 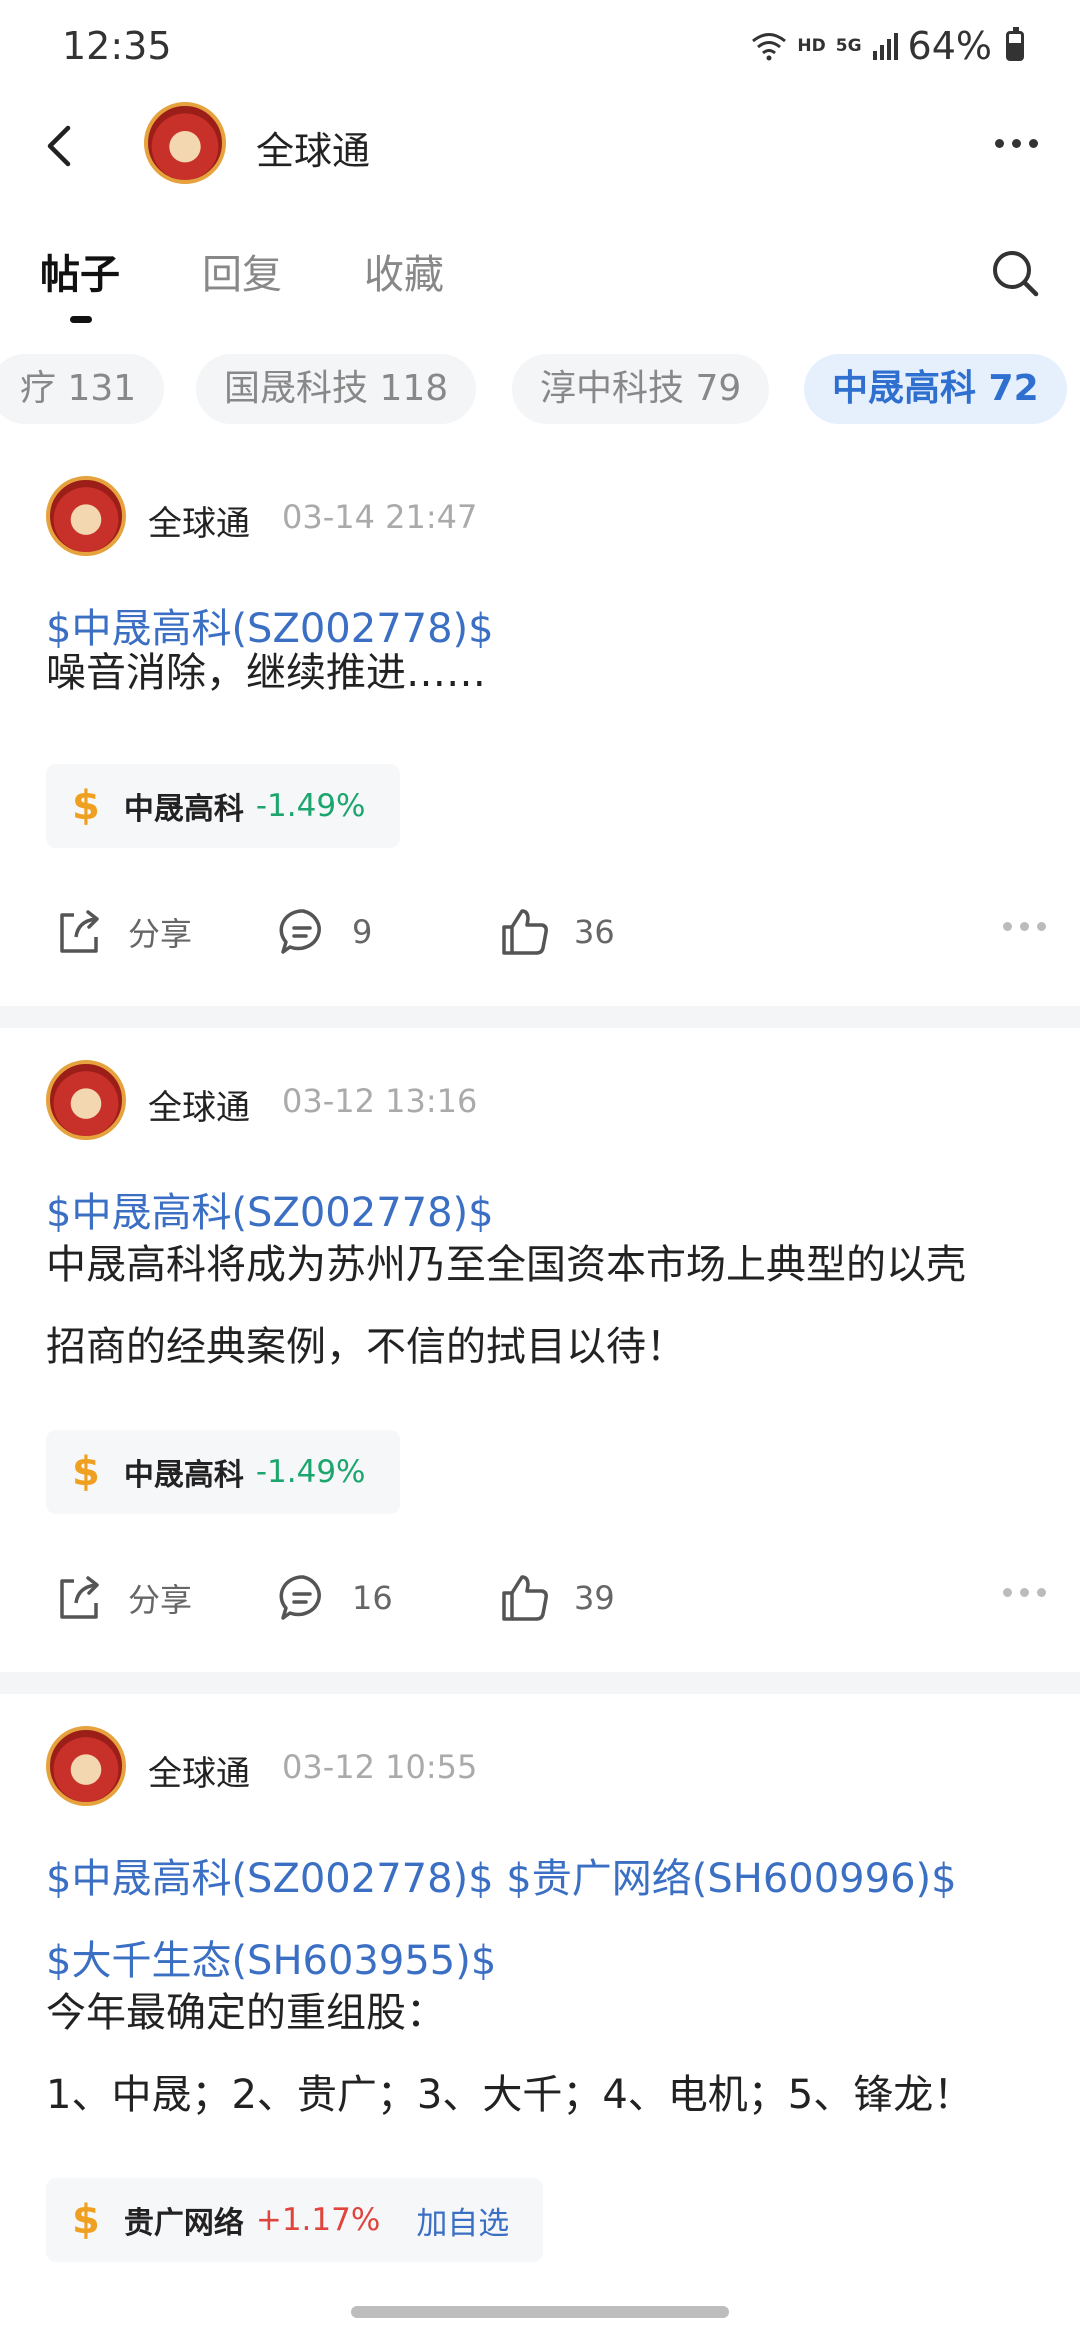 I want to click on comment-button: 9, so click(x=324, y=932).